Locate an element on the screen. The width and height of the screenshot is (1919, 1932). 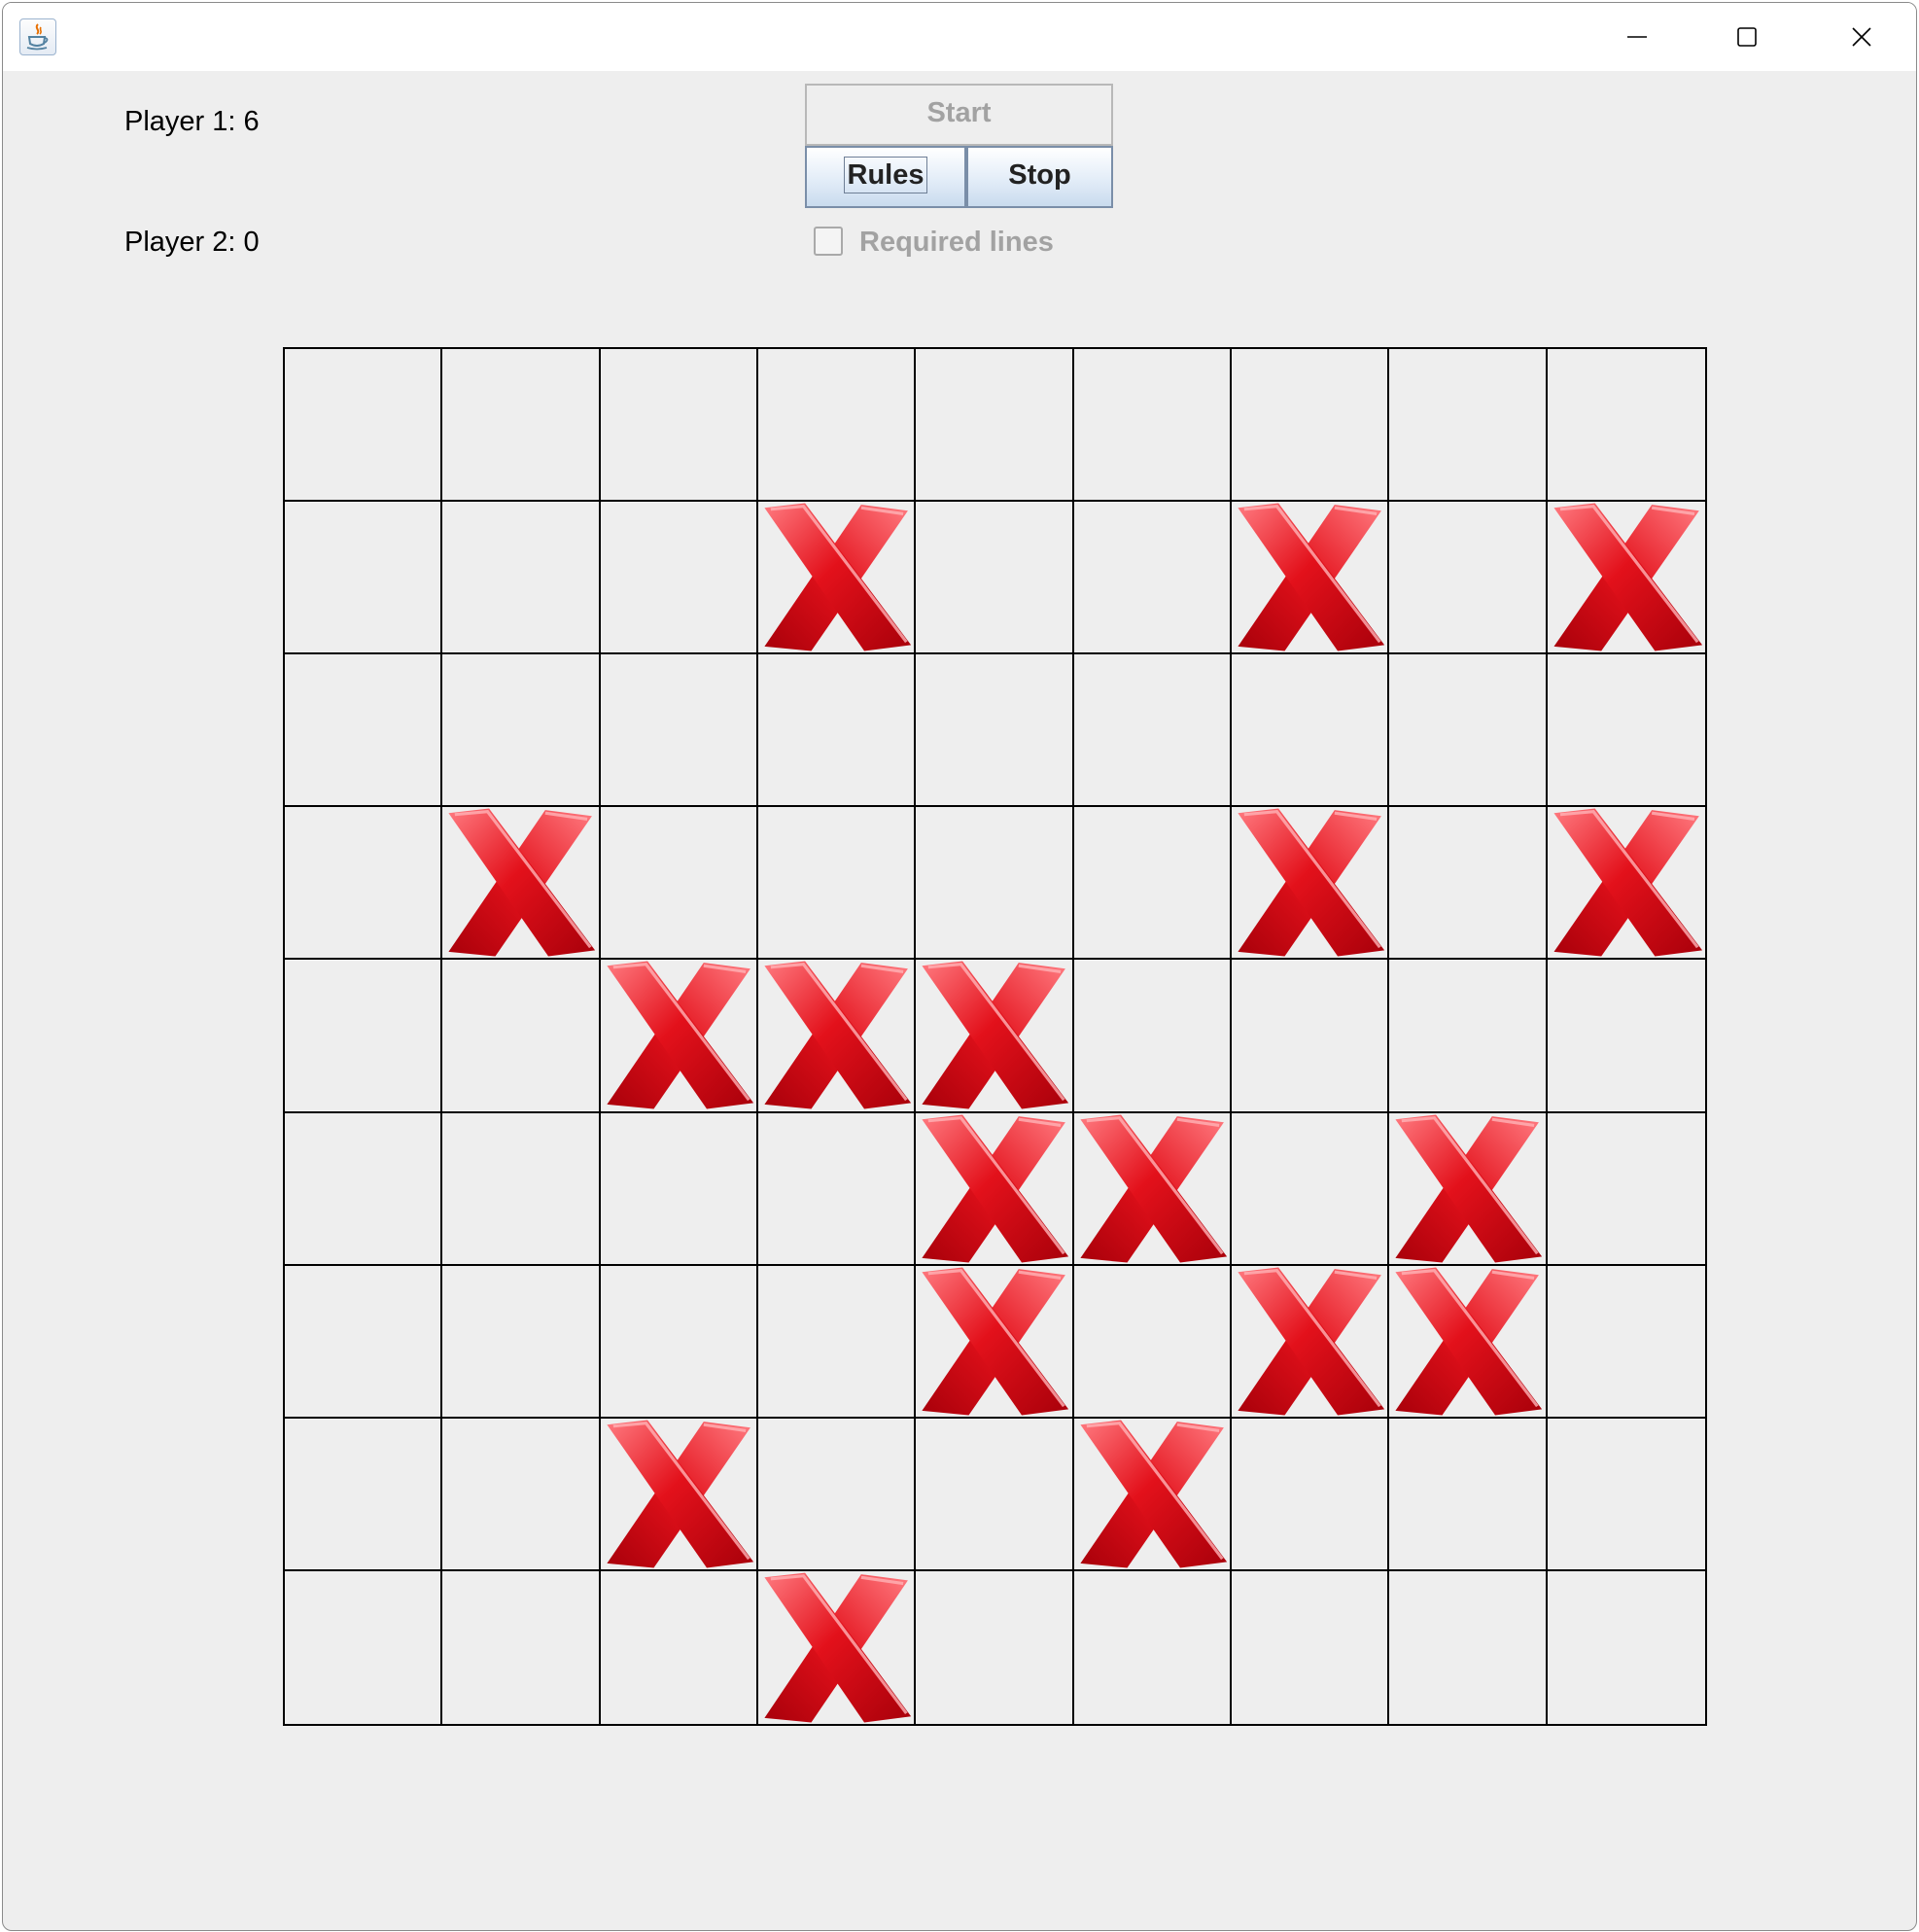
maximize-button is located at coordinates (1746, 37).